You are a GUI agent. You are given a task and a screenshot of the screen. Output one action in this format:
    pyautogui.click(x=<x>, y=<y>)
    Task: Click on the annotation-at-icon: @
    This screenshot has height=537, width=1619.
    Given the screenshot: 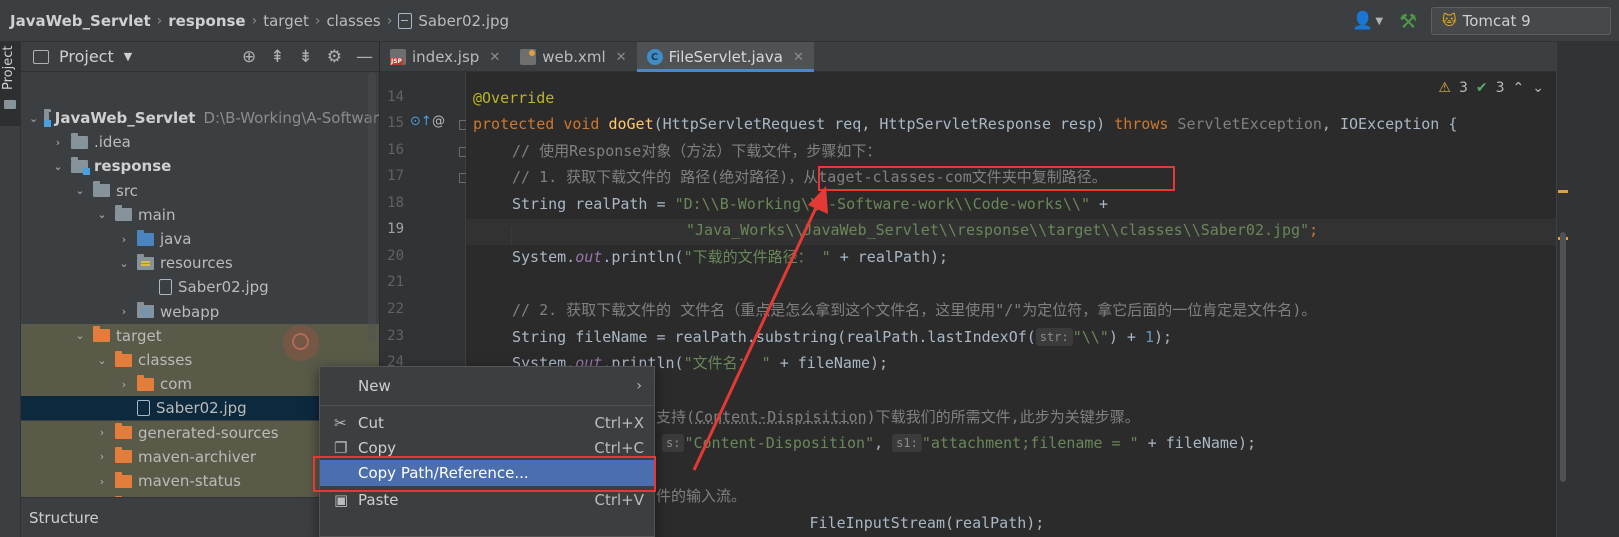 What is the action you would take?
    pyautogui.click(x=438, y=121)
    